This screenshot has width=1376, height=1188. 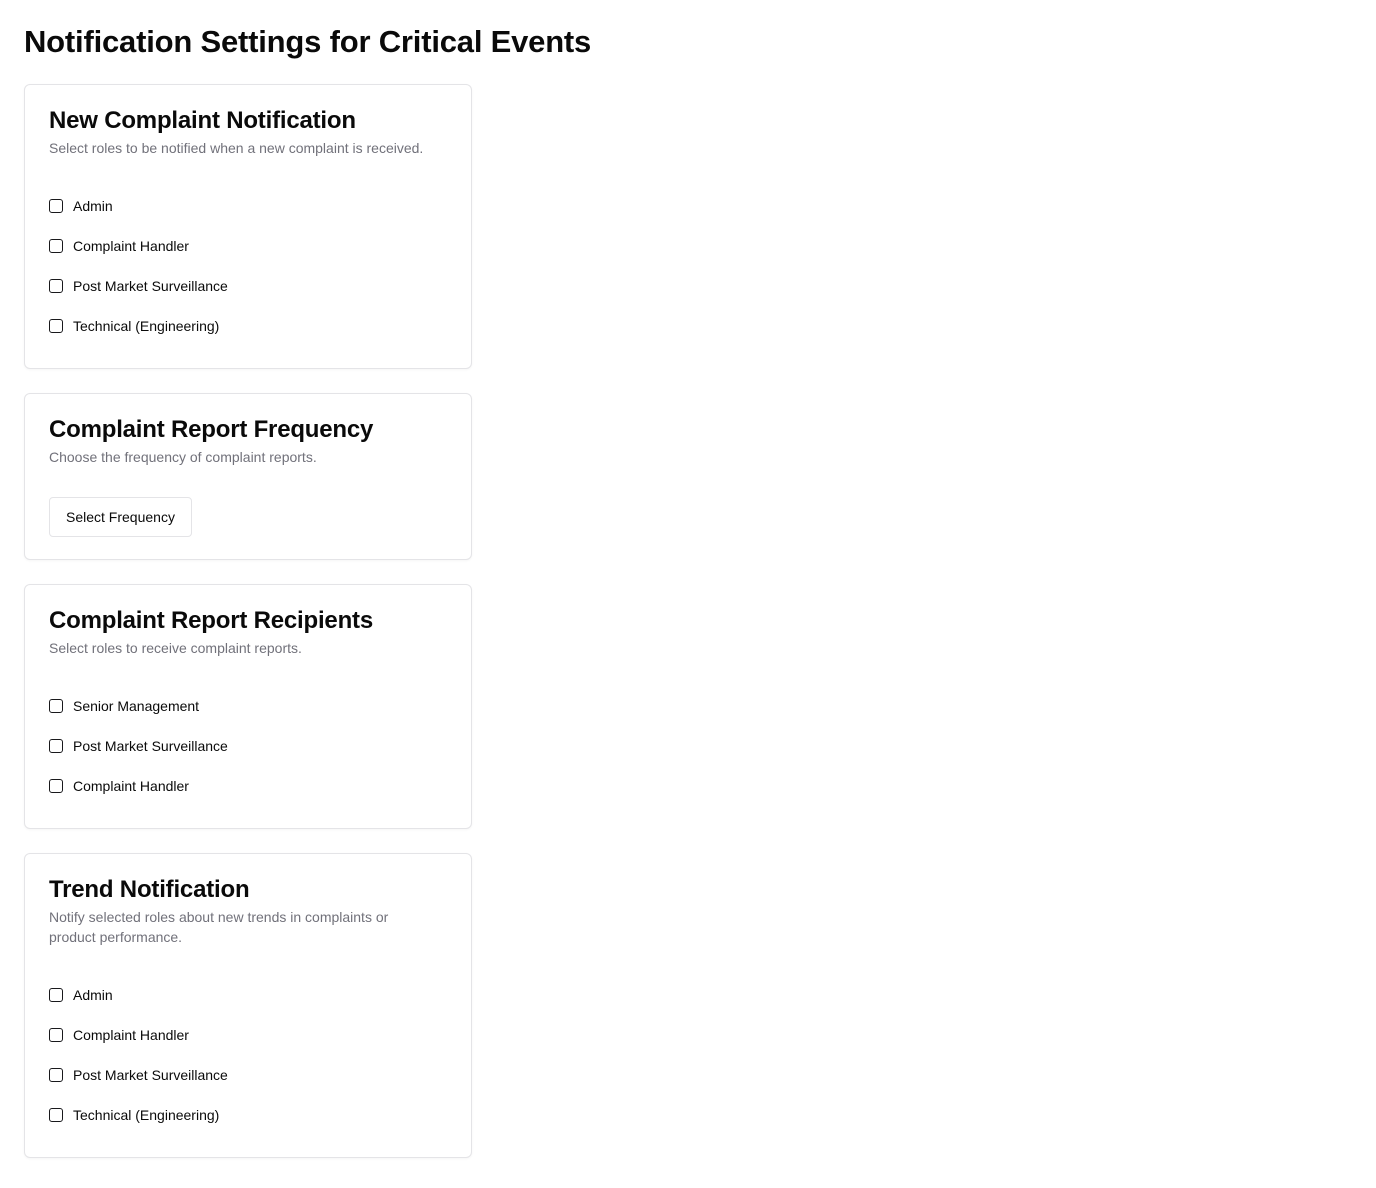 What do you see at coordinates (211, 620) in the screenshot?
I see `card-title: Complaint Report Recipients` at bounding box center [211, 620].